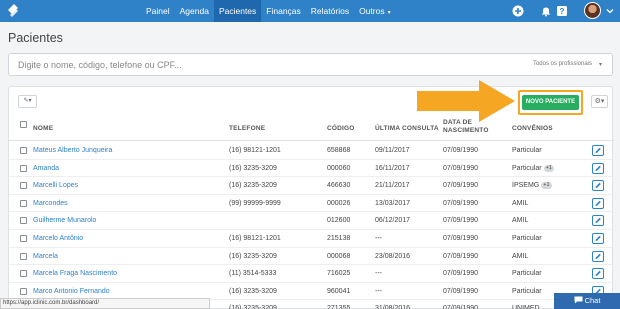  Describe the element at coordinates (578, 300) in the screenshot. I see `chat-icon` at that location.